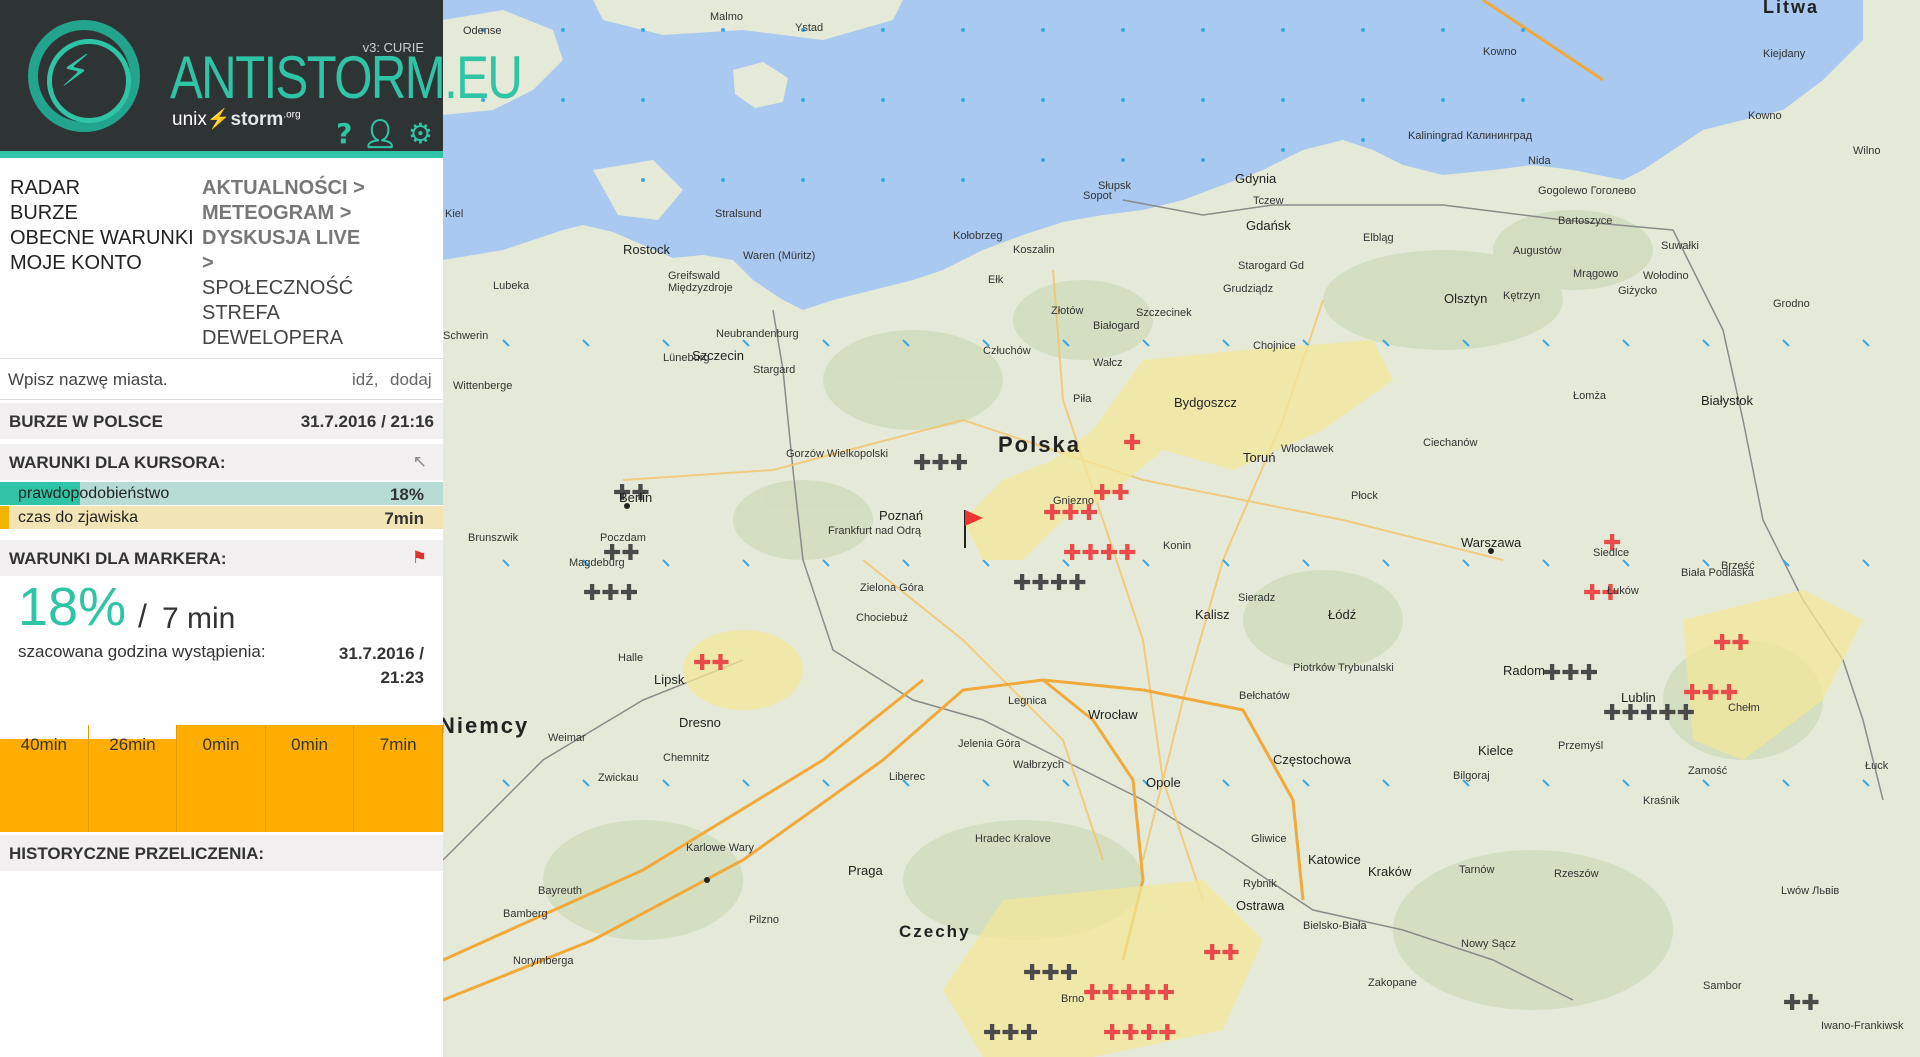  Describe the element at coordinates (312, 288) in the screenshot. I see `nav-community: SPOŁECZNOŚĆ` at that location.